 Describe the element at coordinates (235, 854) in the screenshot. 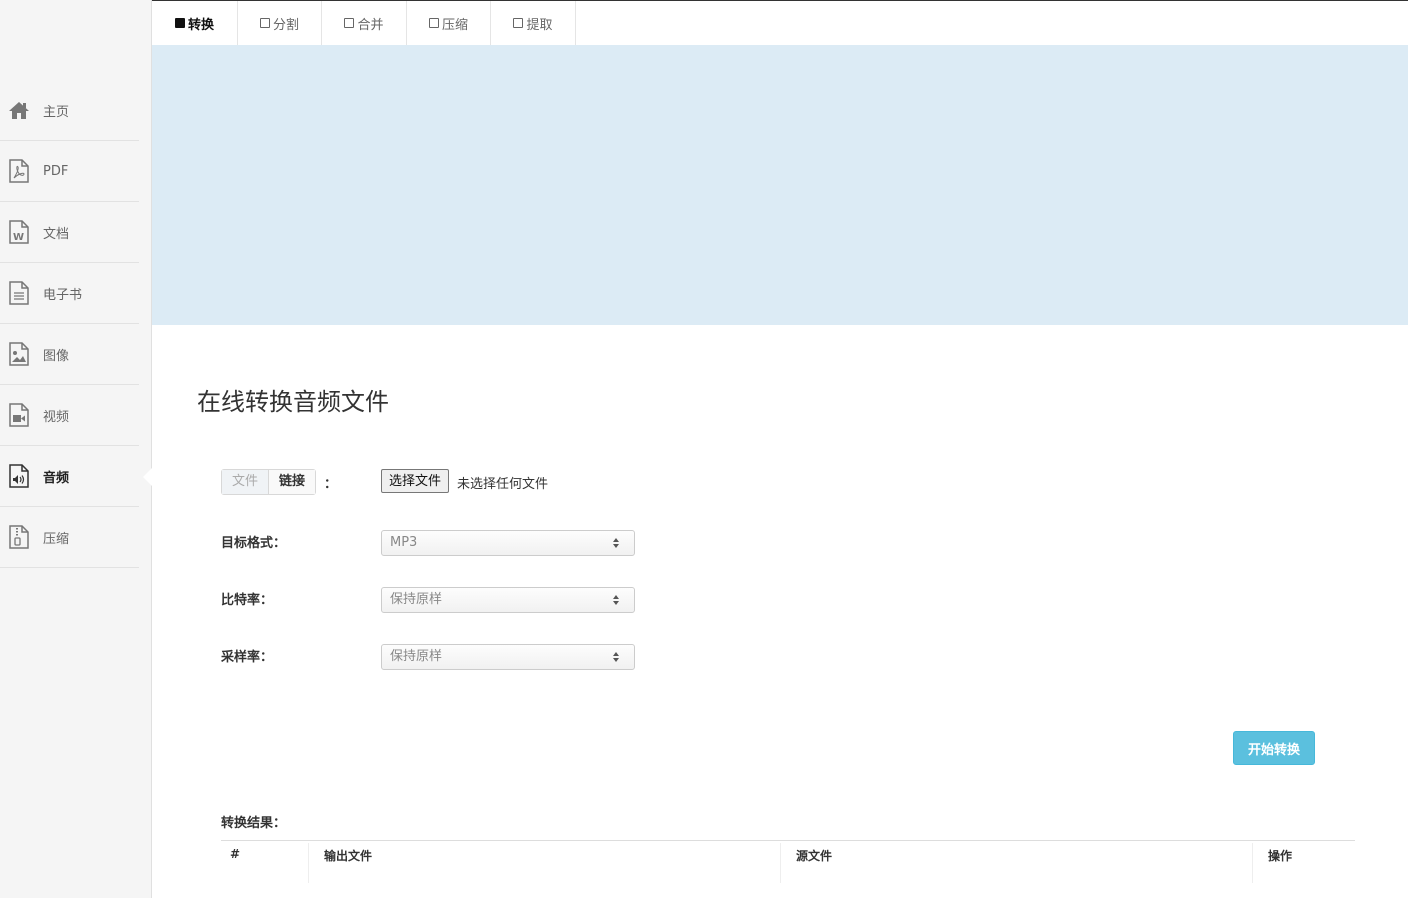

I see `column-header-index: #` at that location.